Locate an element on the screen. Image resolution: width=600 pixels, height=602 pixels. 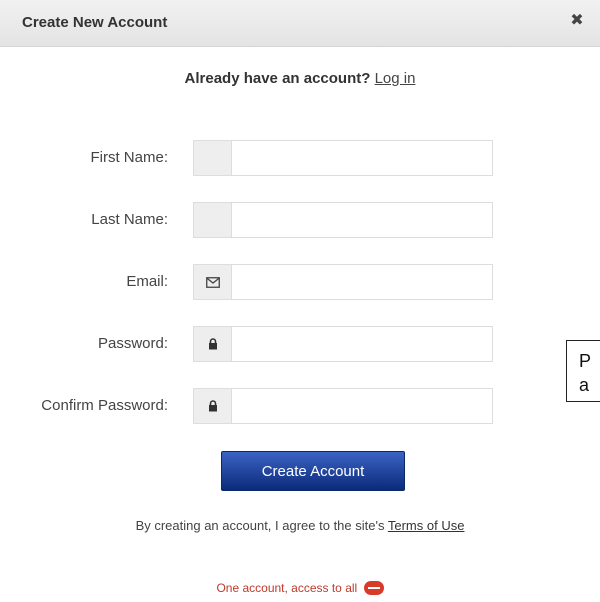
dialog-title: Create New Account is located at coordinates (95, 22).